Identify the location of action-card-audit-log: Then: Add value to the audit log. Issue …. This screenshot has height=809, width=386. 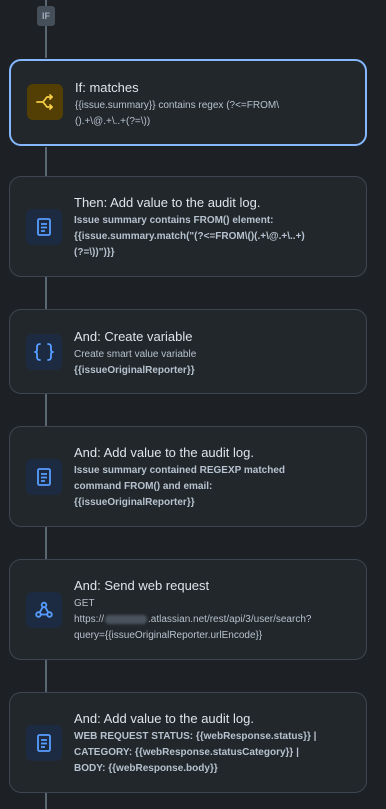
(188, 226).